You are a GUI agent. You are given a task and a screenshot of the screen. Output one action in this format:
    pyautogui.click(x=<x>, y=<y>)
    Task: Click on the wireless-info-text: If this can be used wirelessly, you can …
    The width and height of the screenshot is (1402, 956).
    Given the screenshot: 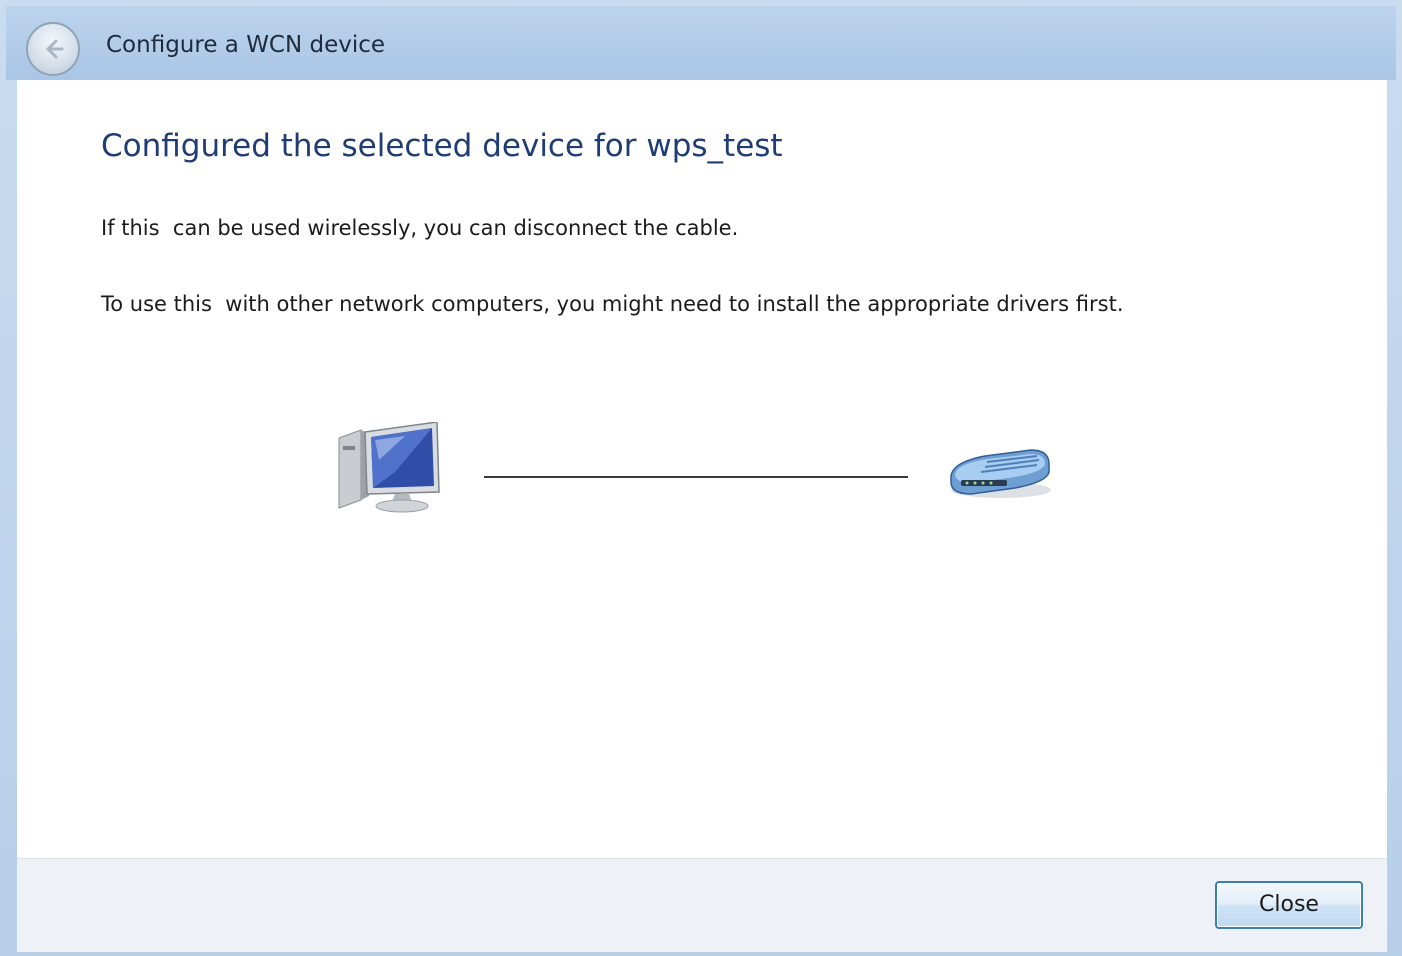 What is the action you would take?
    pyautogui.click(x=420, y=228)
    